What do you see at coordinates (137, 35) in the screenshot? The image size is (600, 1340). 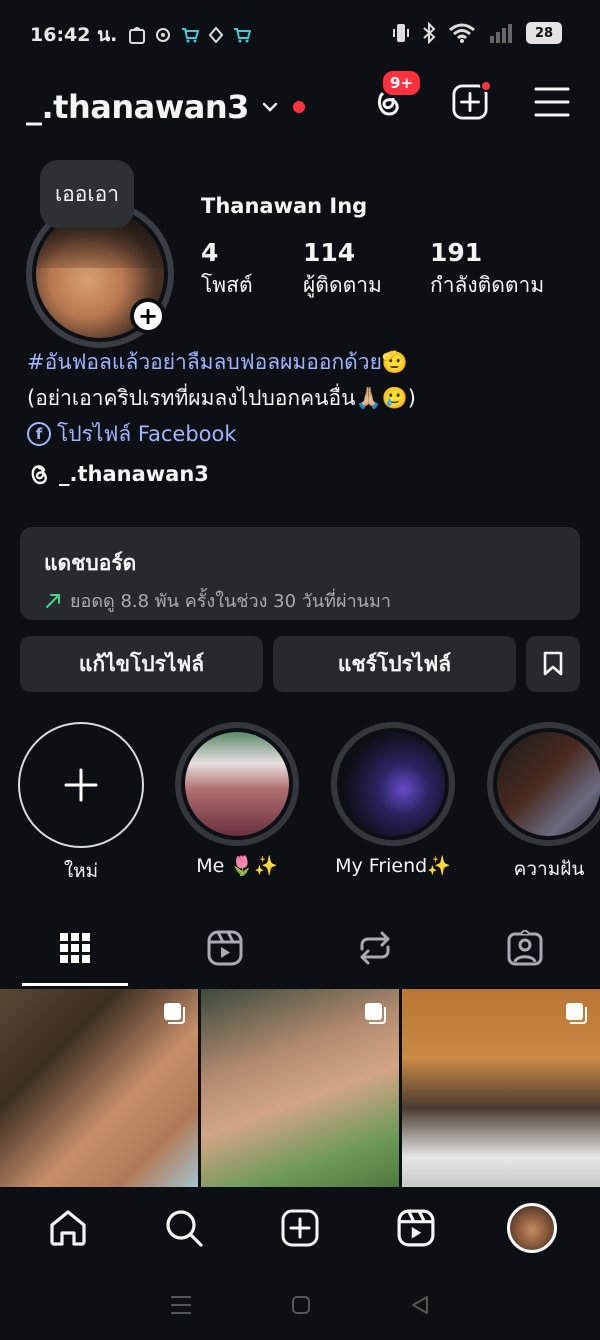 I see `shopee-icon` at bounding box center [137, 35].